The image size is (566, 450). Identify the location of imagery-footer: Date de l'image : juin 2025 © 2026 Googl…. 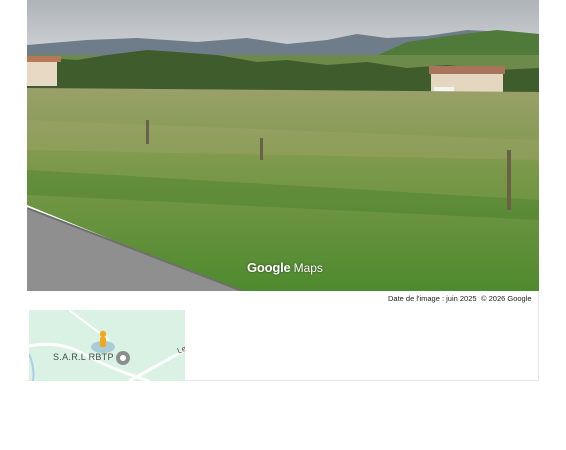
(283, 298).